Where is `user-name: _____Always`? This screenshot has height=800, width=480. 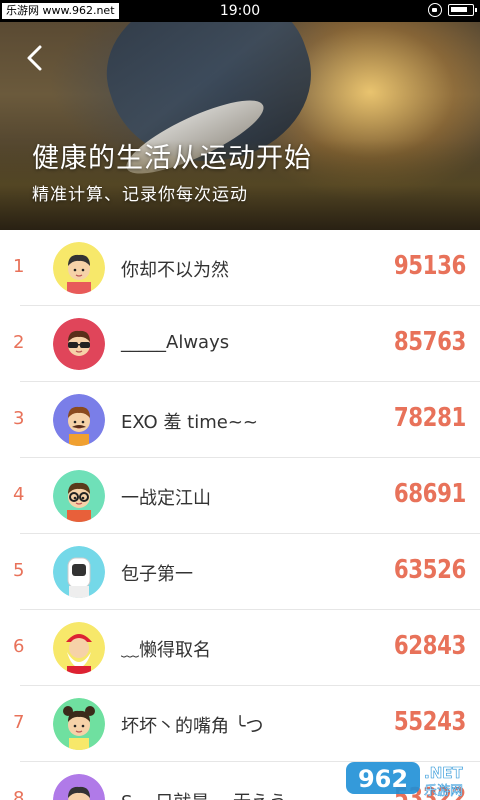 user-name: _____Always is located at coordinates (175, 342).